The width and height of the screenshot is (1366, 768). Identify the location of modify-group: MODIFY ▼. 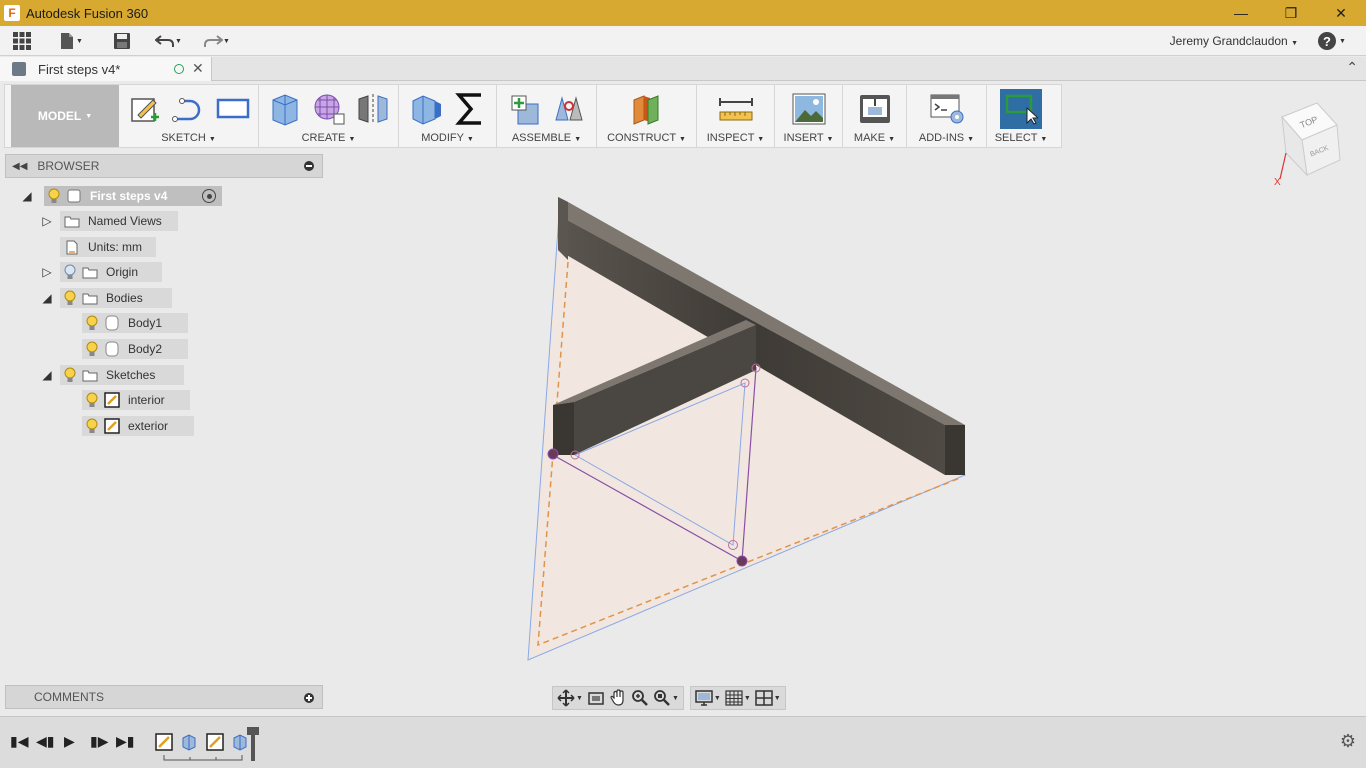
(448, 116).